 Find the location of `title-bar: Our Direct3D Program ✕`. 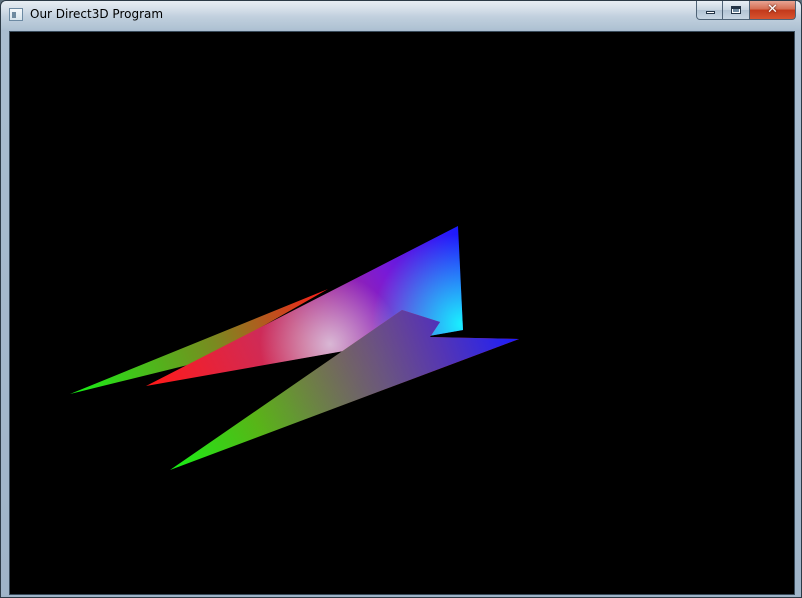

title-bar: Our Direct3D Program ✕ is located at coordinates (401, 15).